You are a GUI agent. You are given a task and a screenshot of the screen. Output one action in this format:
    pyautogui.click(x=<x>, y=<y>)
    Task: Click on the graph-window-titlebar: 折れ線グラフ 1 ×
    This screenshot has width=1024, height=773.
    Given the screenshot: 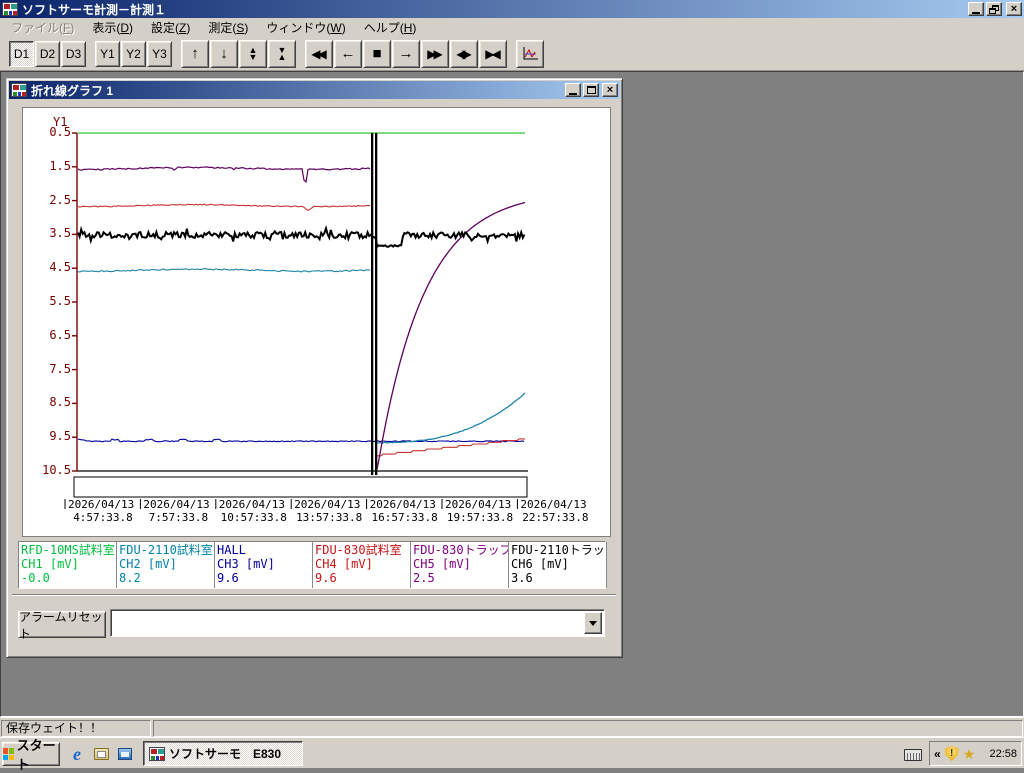 What is the action you would take?
    pyautogui.click(x=314, y=90)
    